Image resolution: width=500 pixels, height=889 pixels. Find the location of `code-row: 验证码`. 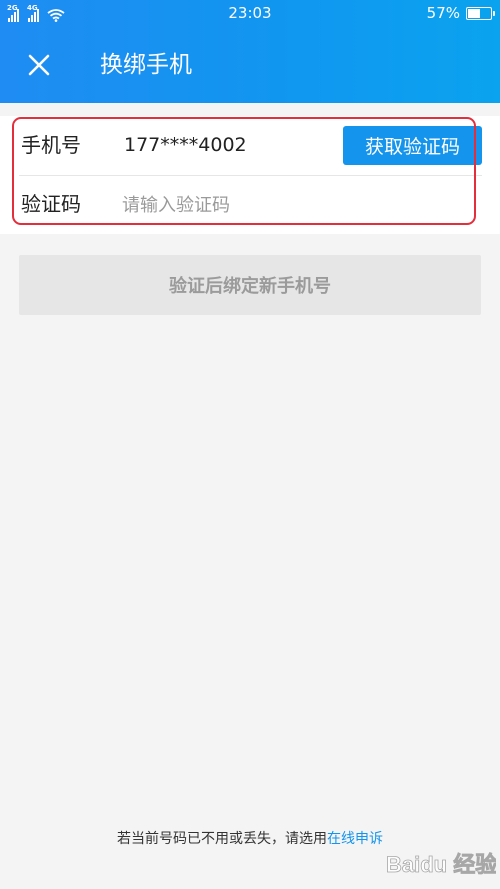

code-row: 验证码 is located at coordinates (250, 204).